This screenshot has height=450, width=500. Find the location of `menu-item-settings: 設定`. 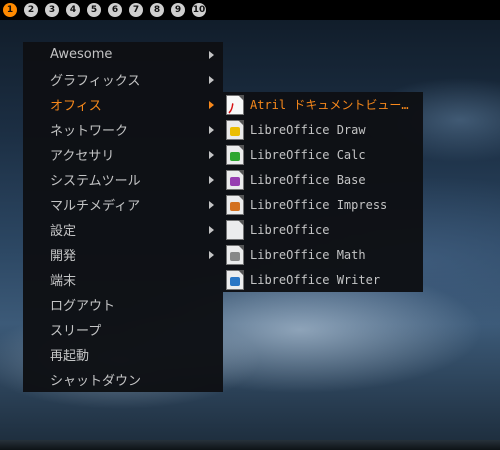

menu-item-settings: 設定 is located at coordinates (123, 229).